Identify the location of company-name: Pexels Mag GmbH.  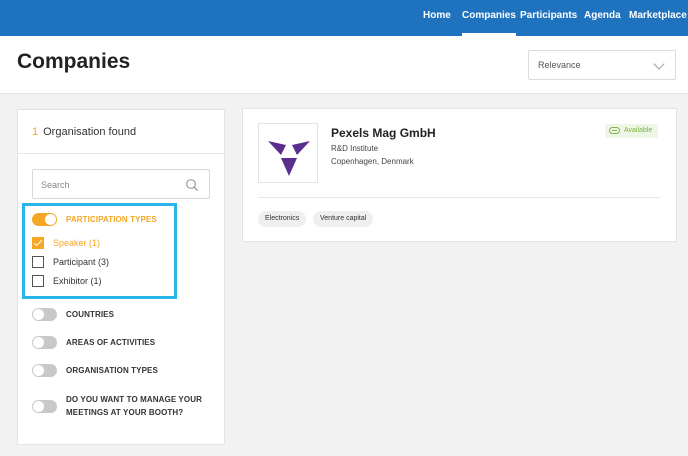
(383, 133).